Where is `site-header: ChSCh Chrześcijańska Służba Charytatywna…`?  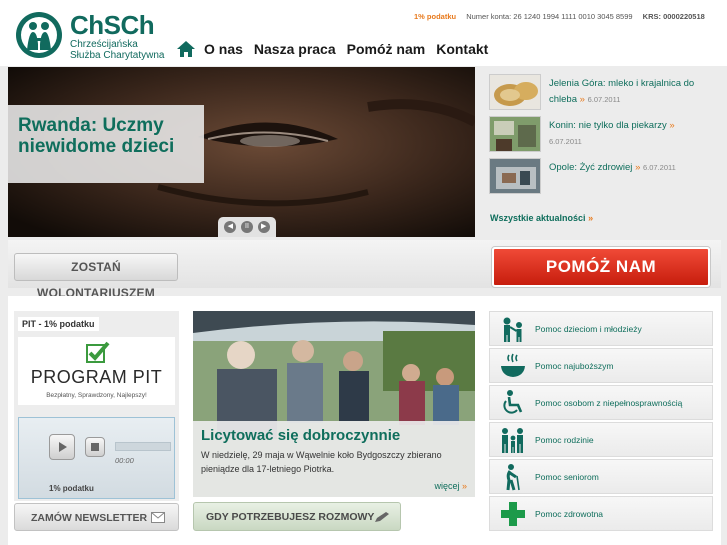 site-header: ChSCh Chrześcijańska Służba Charytatywna… is located at coordinates (363, 33).